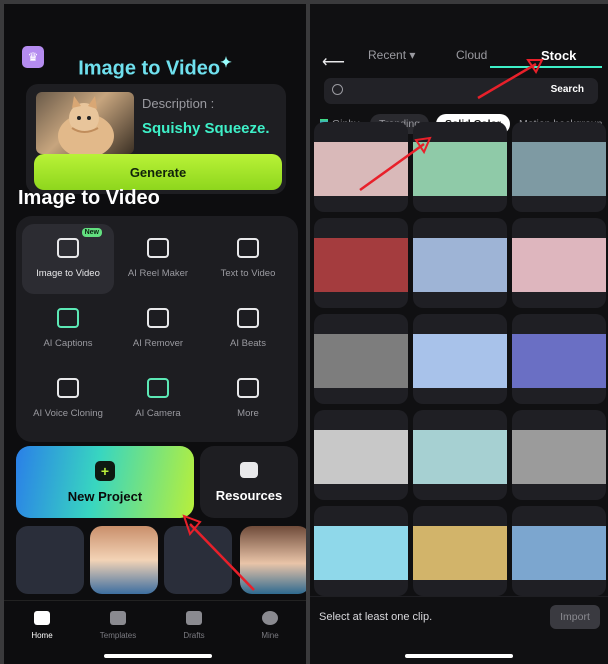  Describe the element at coordinates (68, 388) in the screenshot. I see `voice-cloning-icon` at that location.